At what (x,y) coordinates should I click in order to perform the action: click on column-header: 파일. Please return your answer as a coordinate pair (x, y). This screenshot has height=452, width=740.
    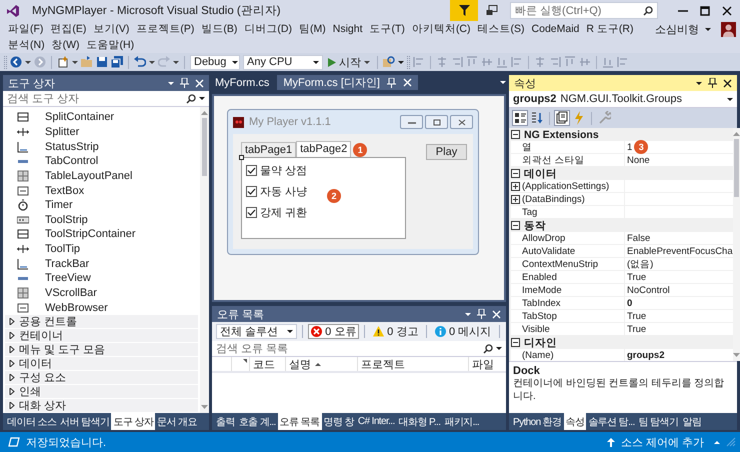
    Looking at the image, I should click on (487, 364).